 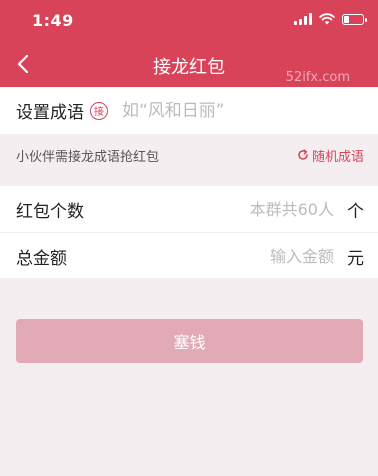 I want to click on wifi-icon, so click(x=327, y=19).